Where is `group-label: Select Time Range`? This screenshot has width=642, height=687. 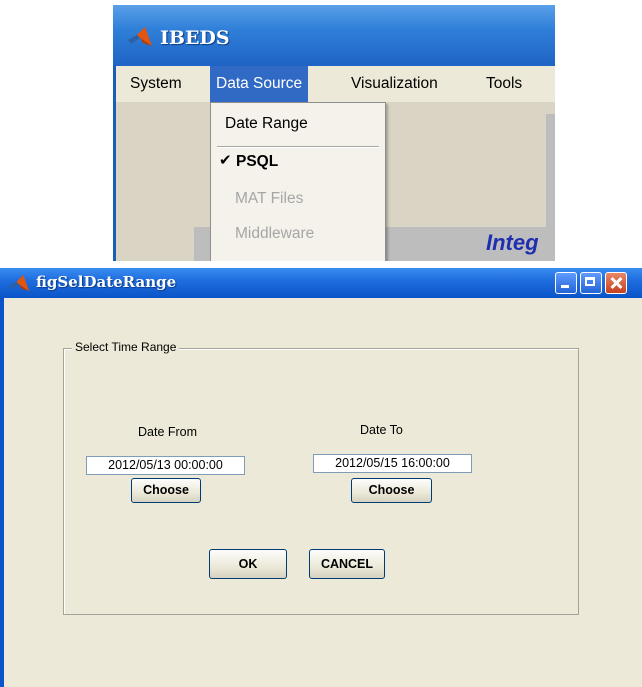
group-label: Select Time Range is located at coordinates (126, 347).